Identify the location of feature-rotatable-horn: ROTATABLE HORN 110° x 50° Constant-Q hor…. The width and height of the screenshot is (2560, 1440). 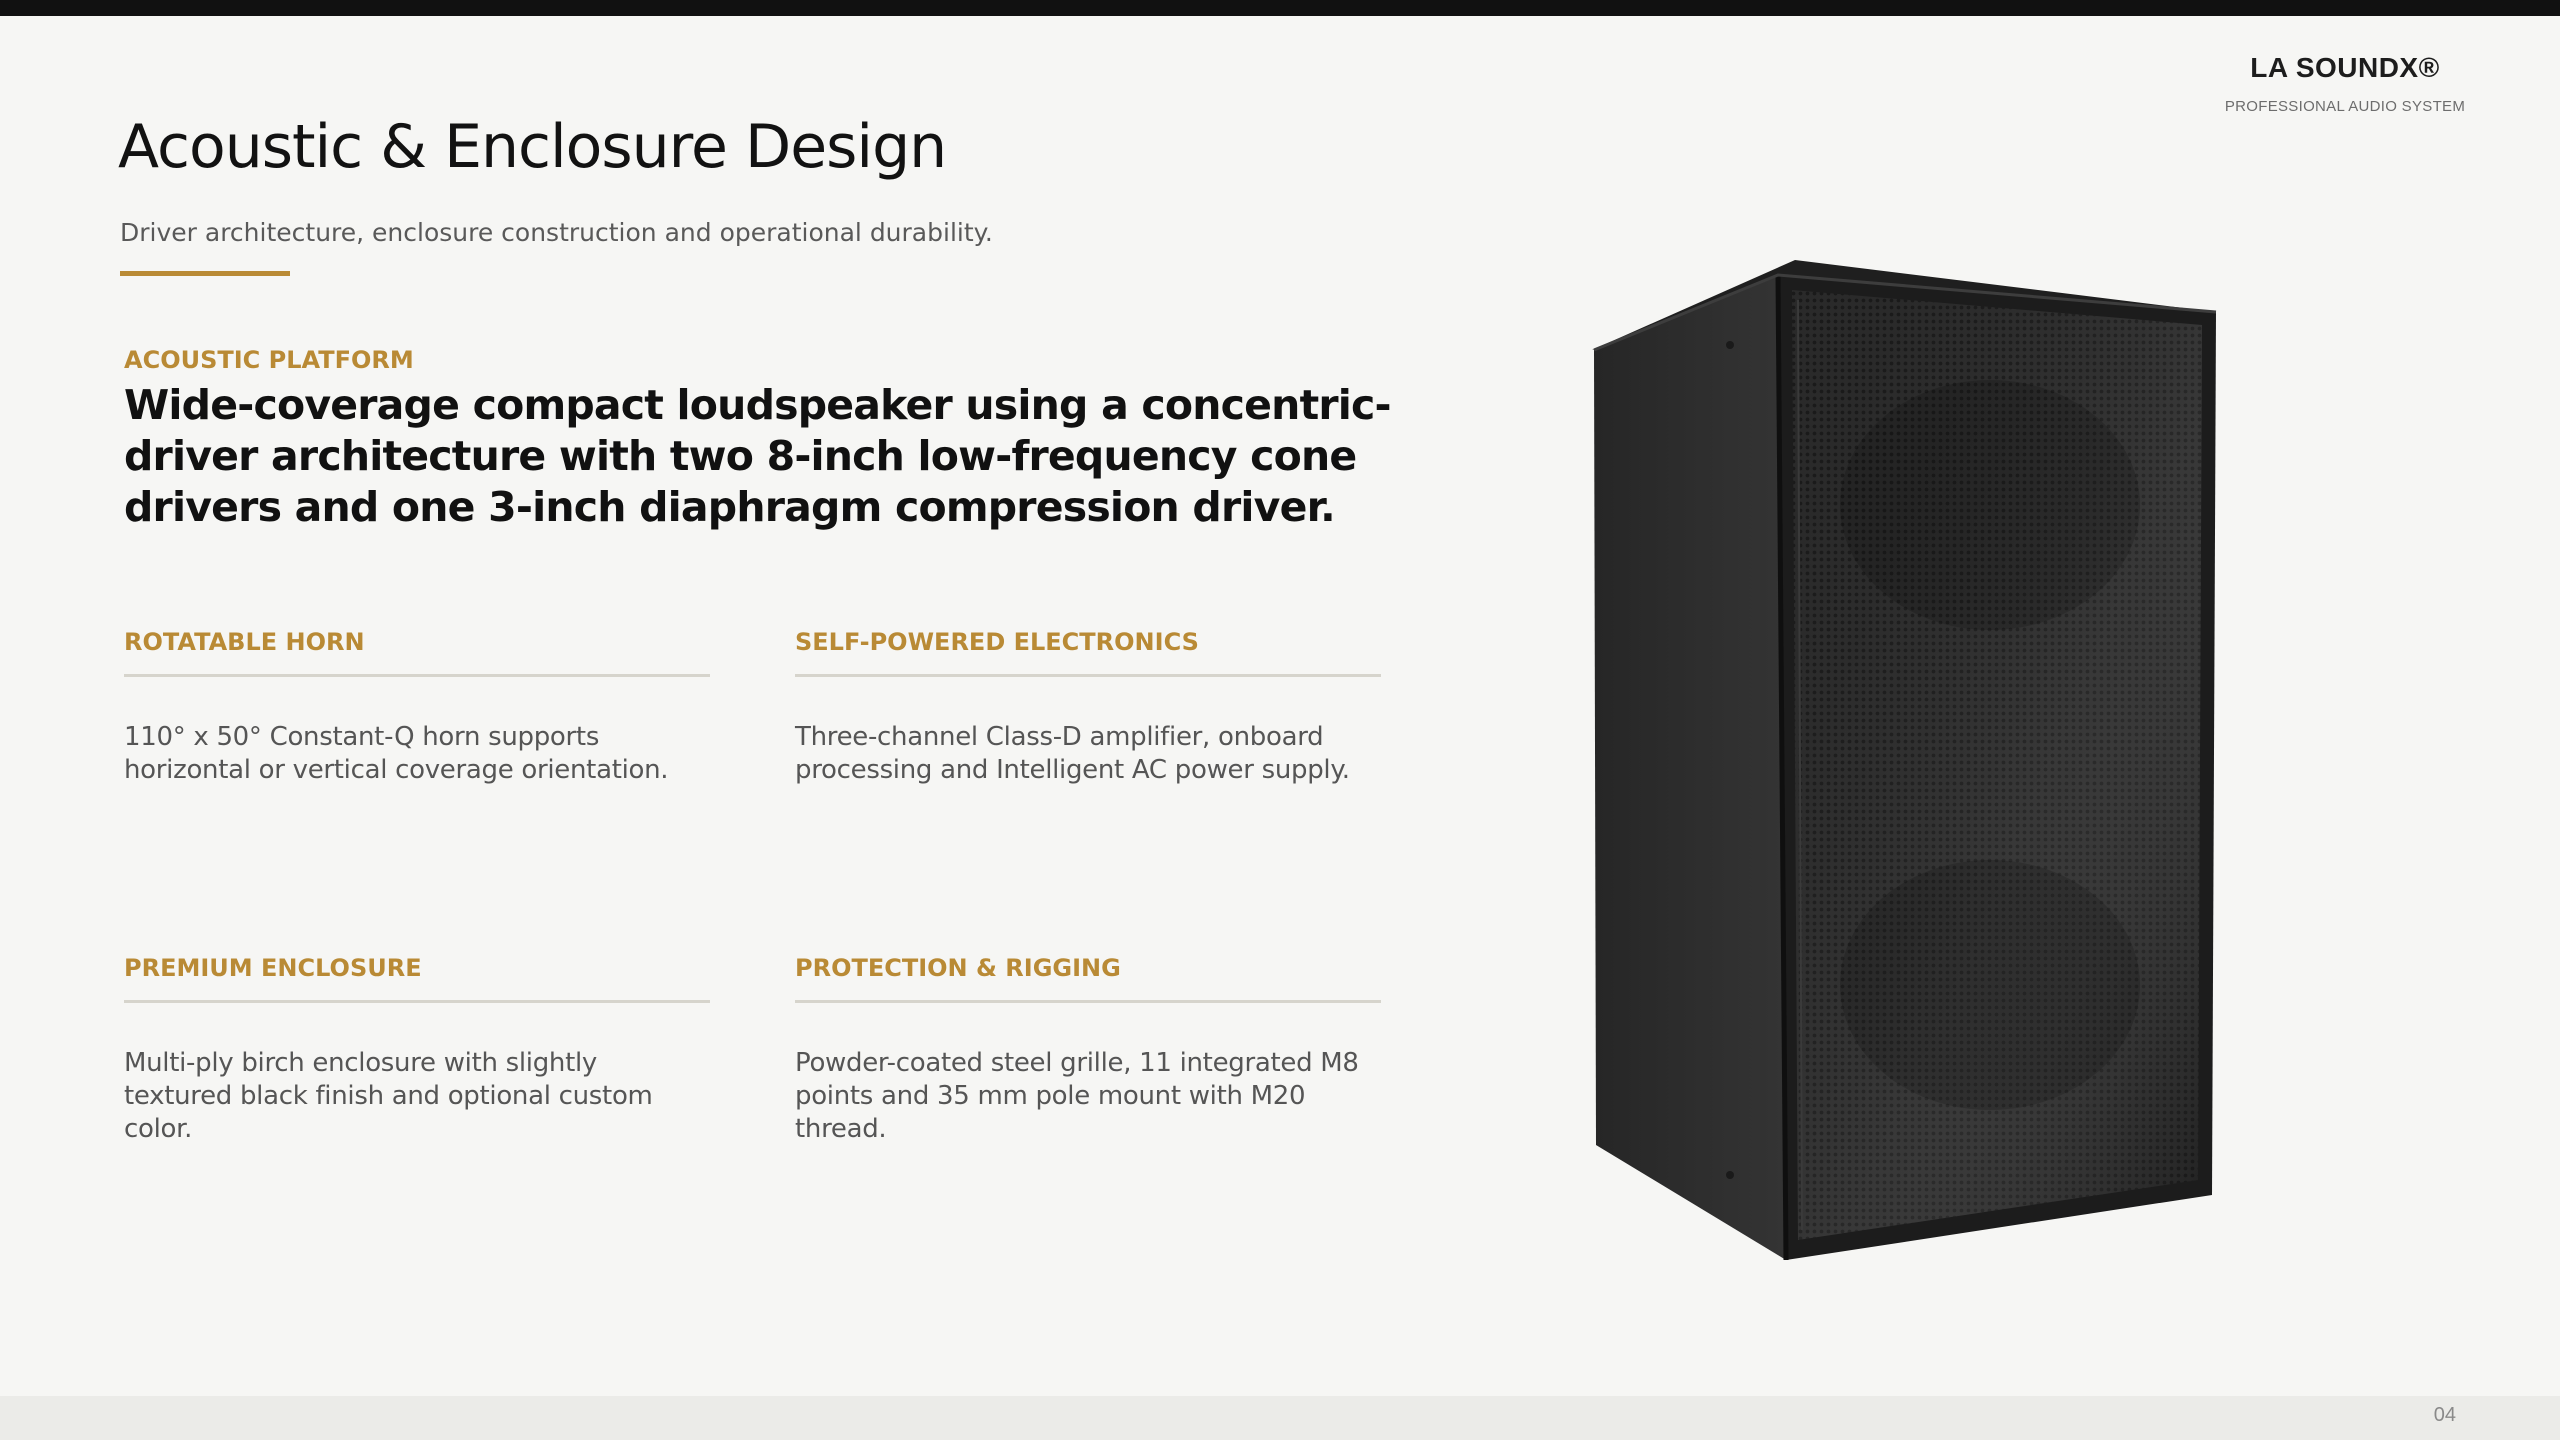
(417, 707).